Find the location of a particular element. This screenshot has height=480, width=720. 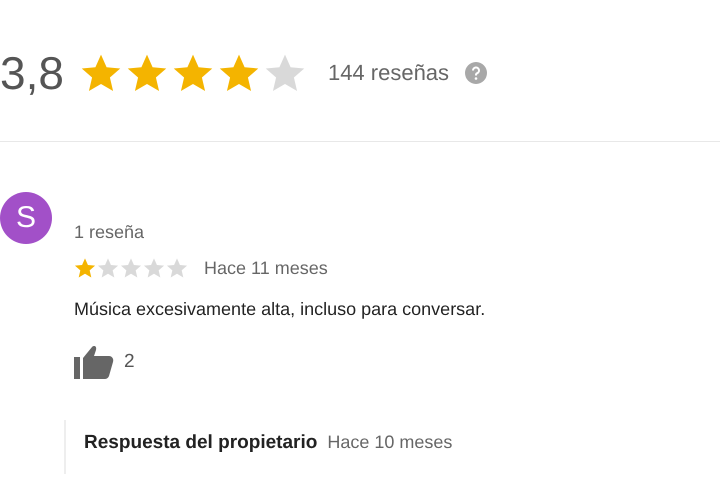

review-text: Música excesivamente alta, incluso para conversar. is located at coordinates (280, 309).